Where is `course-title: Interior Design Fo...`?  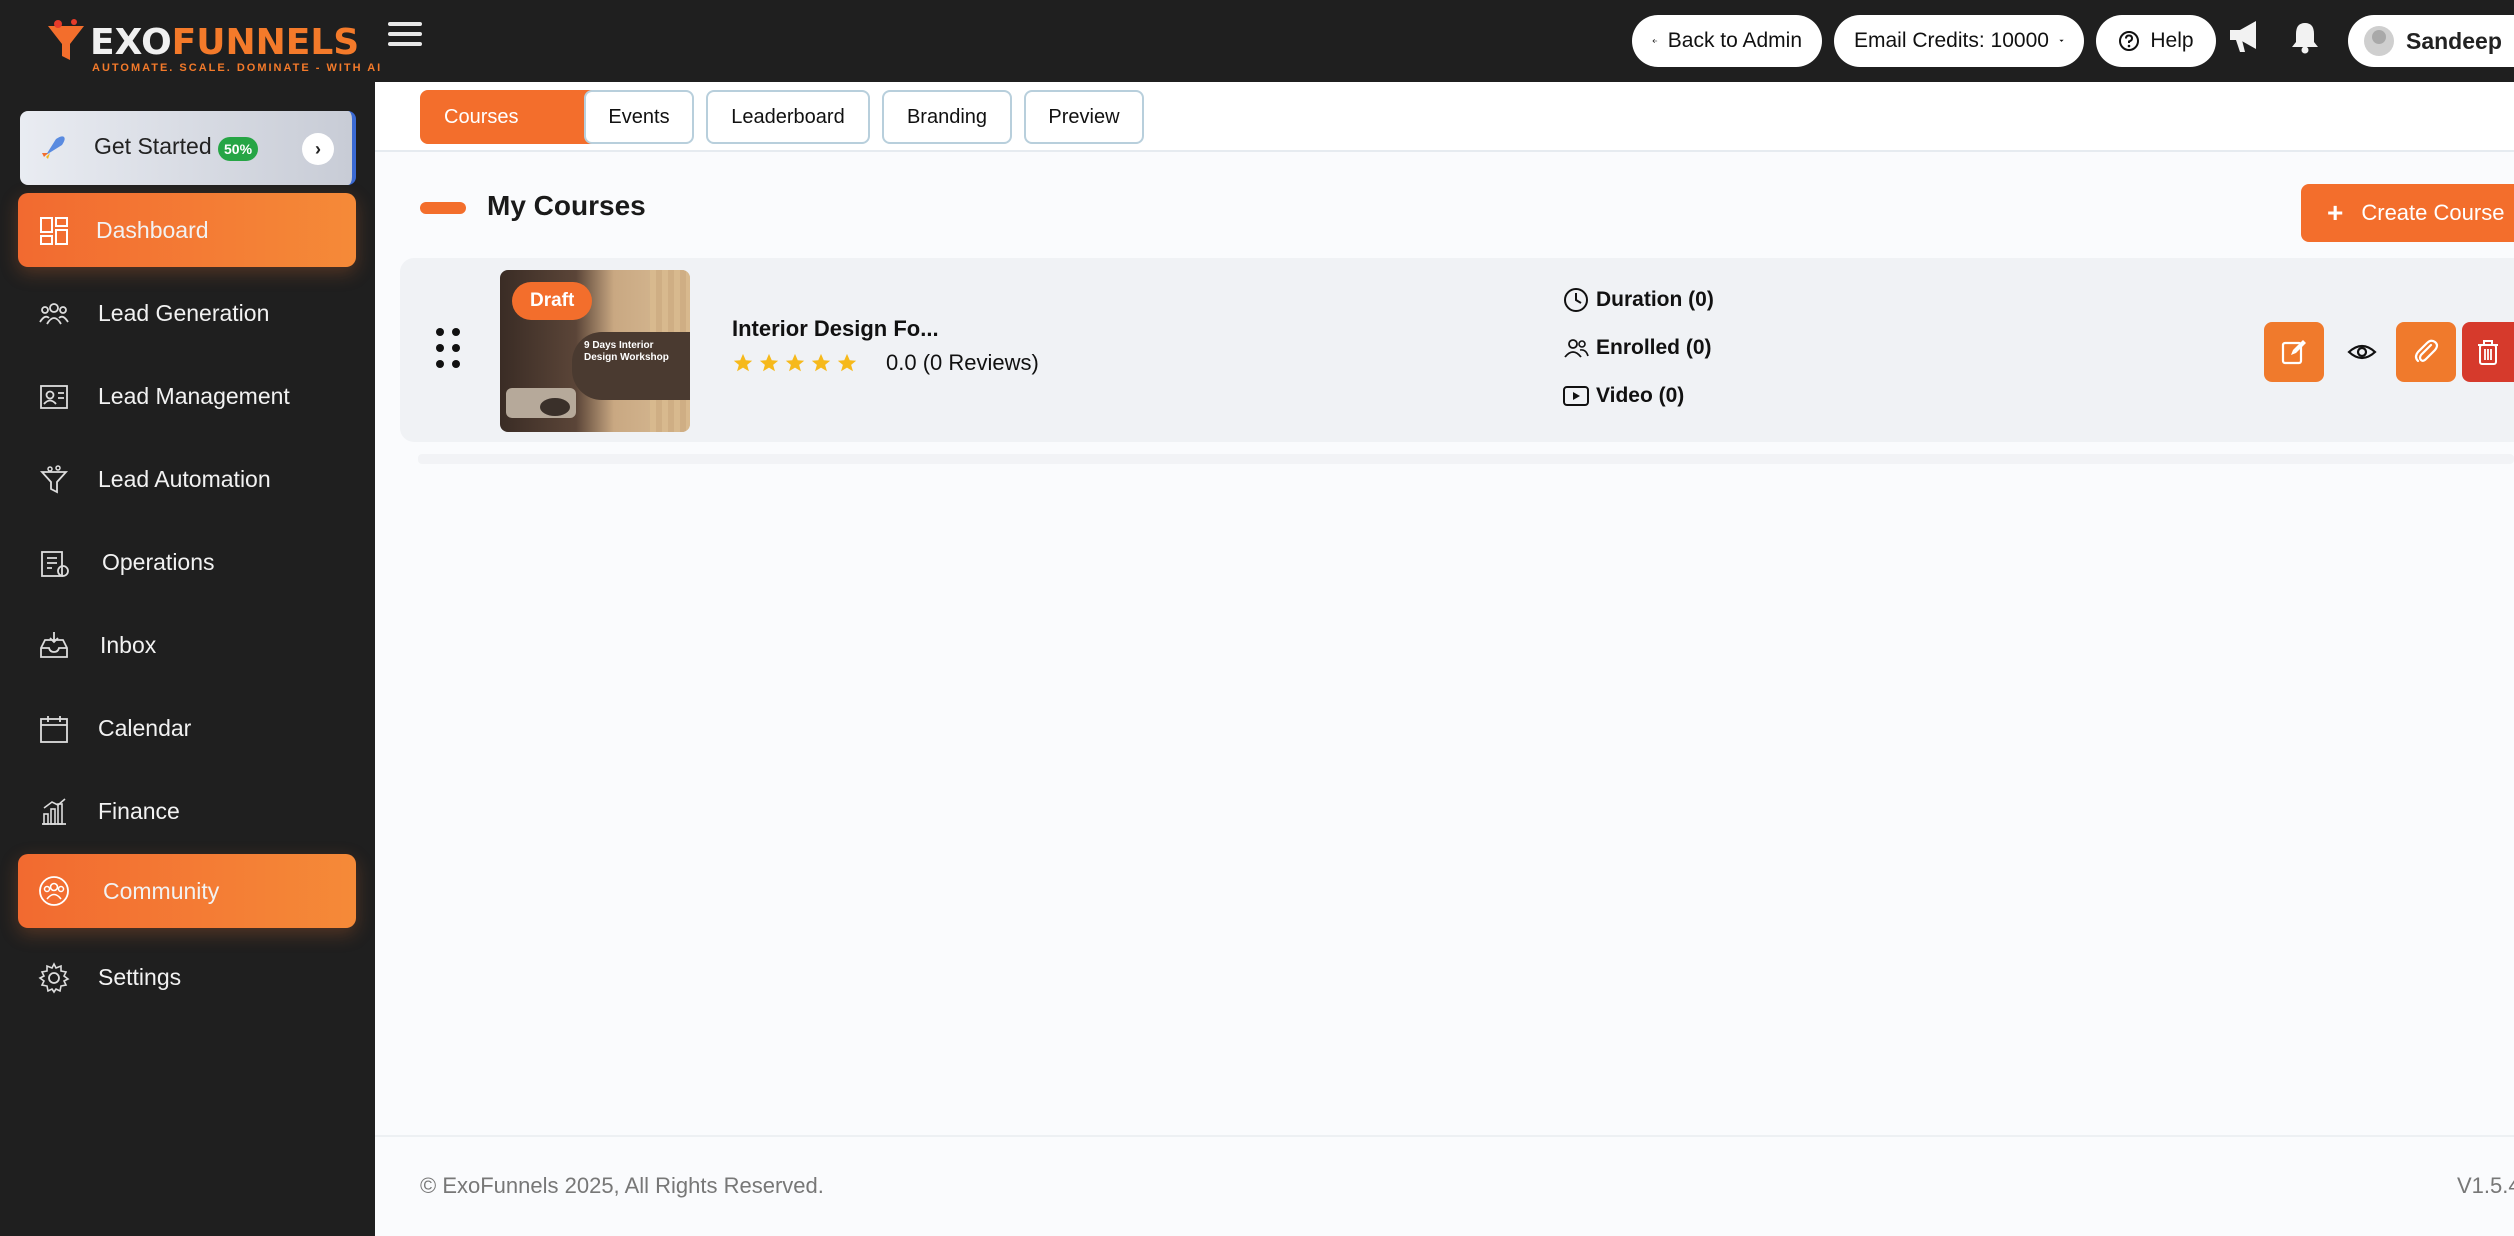 course-title: Interior Design Fo... is located at coordinates (835, 329).